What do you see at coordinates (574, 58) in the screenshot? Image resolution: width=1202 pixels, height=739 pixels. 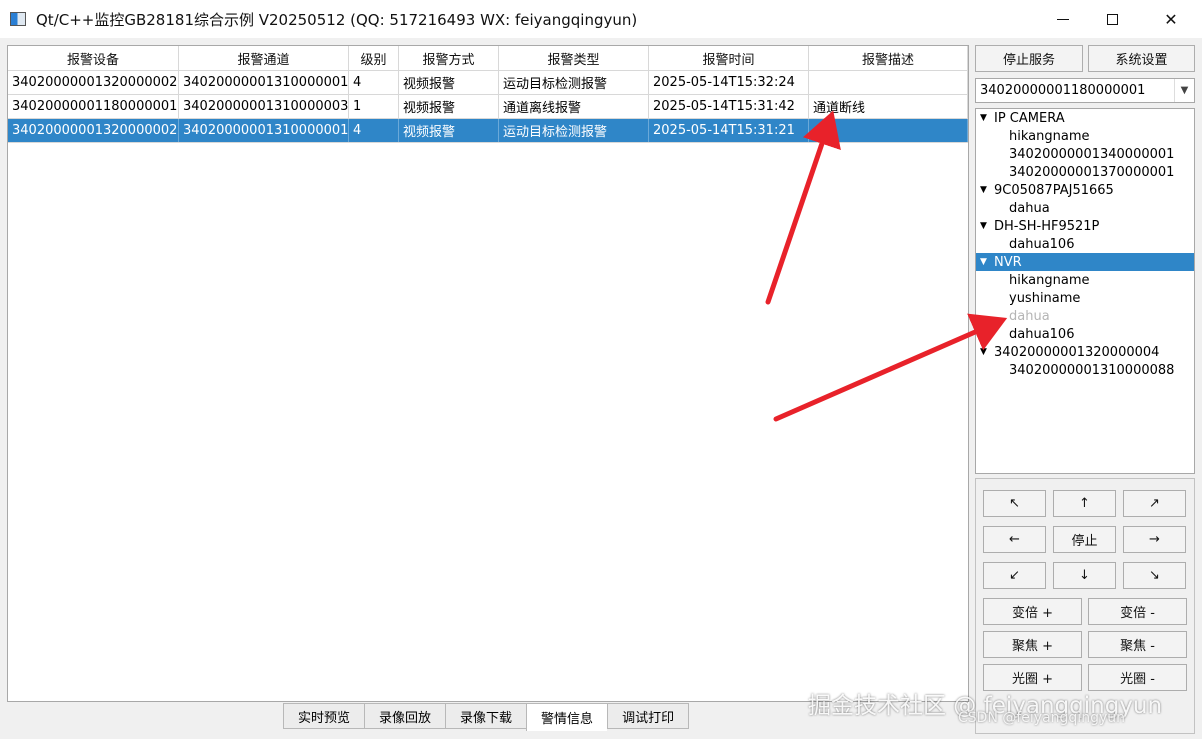 I see `column-header: 报警类型` at bounding box center [574, 58].